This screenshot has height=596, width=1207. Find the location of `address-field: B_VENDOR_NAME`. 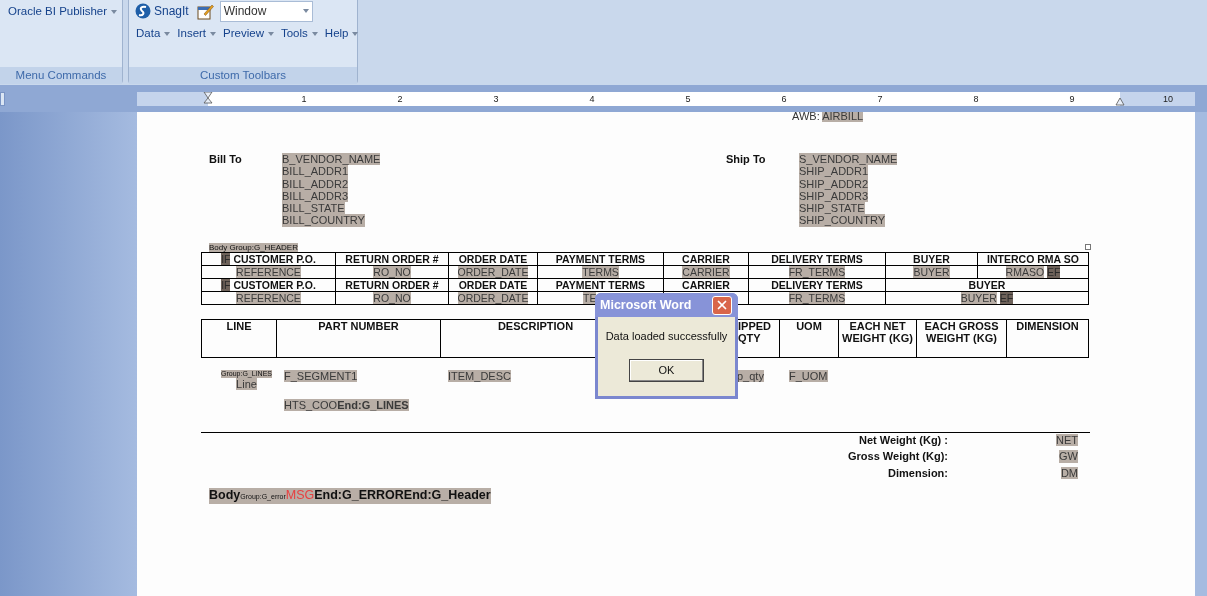

address-field: B_VENDOR_NAME is located at coordinates (331, 159).